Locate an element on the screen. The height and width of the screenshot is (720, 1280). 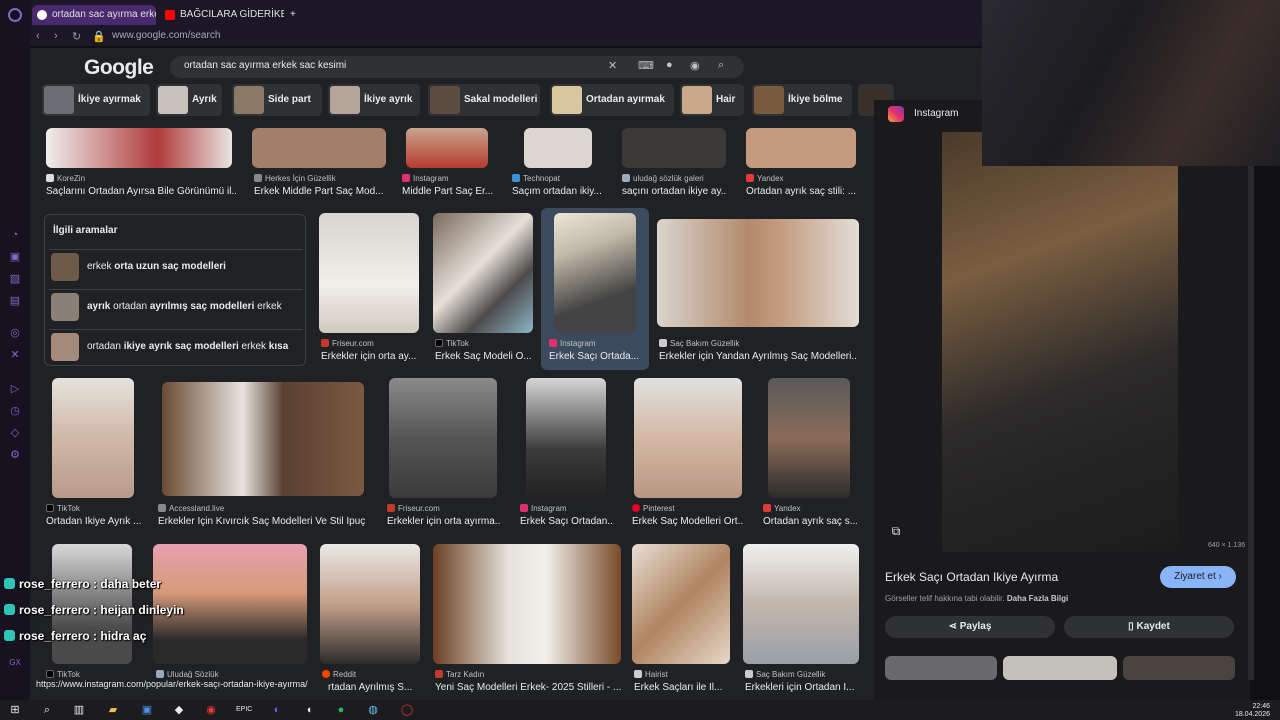
file-explorer-icon: ▰ is located at coordinates (113, 710).